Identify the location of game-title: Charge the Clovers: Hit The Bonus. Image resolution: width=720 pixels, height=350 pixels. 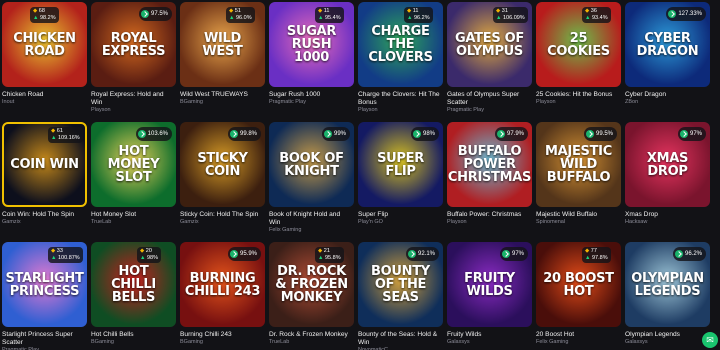
(400, 99).